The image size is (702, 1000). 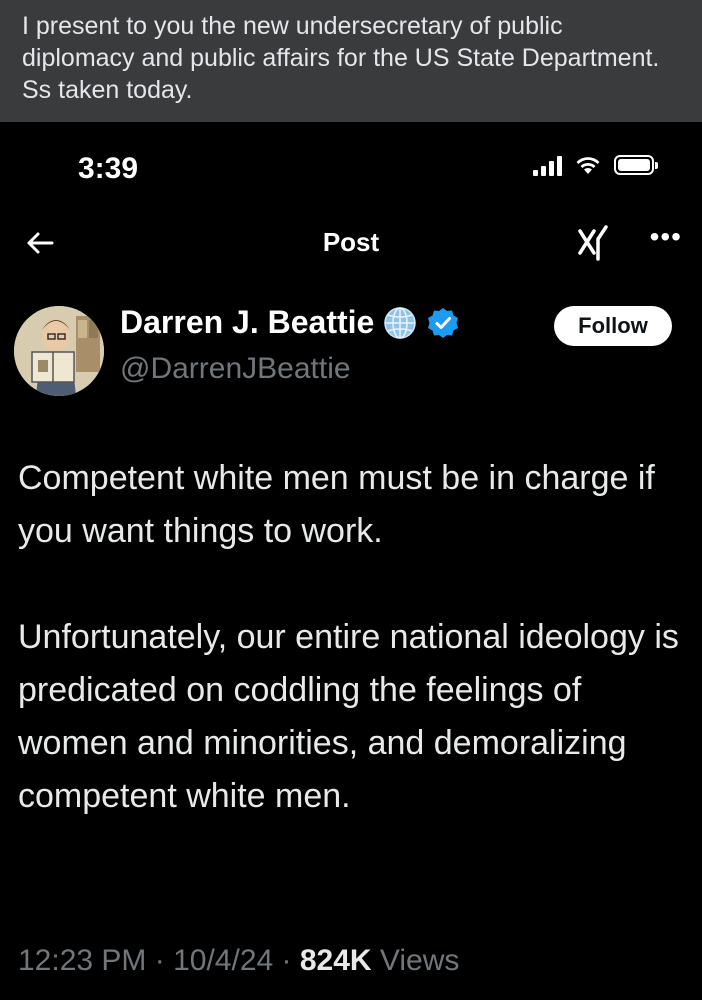 I want to click on avatar, so click(x=59, y=351).